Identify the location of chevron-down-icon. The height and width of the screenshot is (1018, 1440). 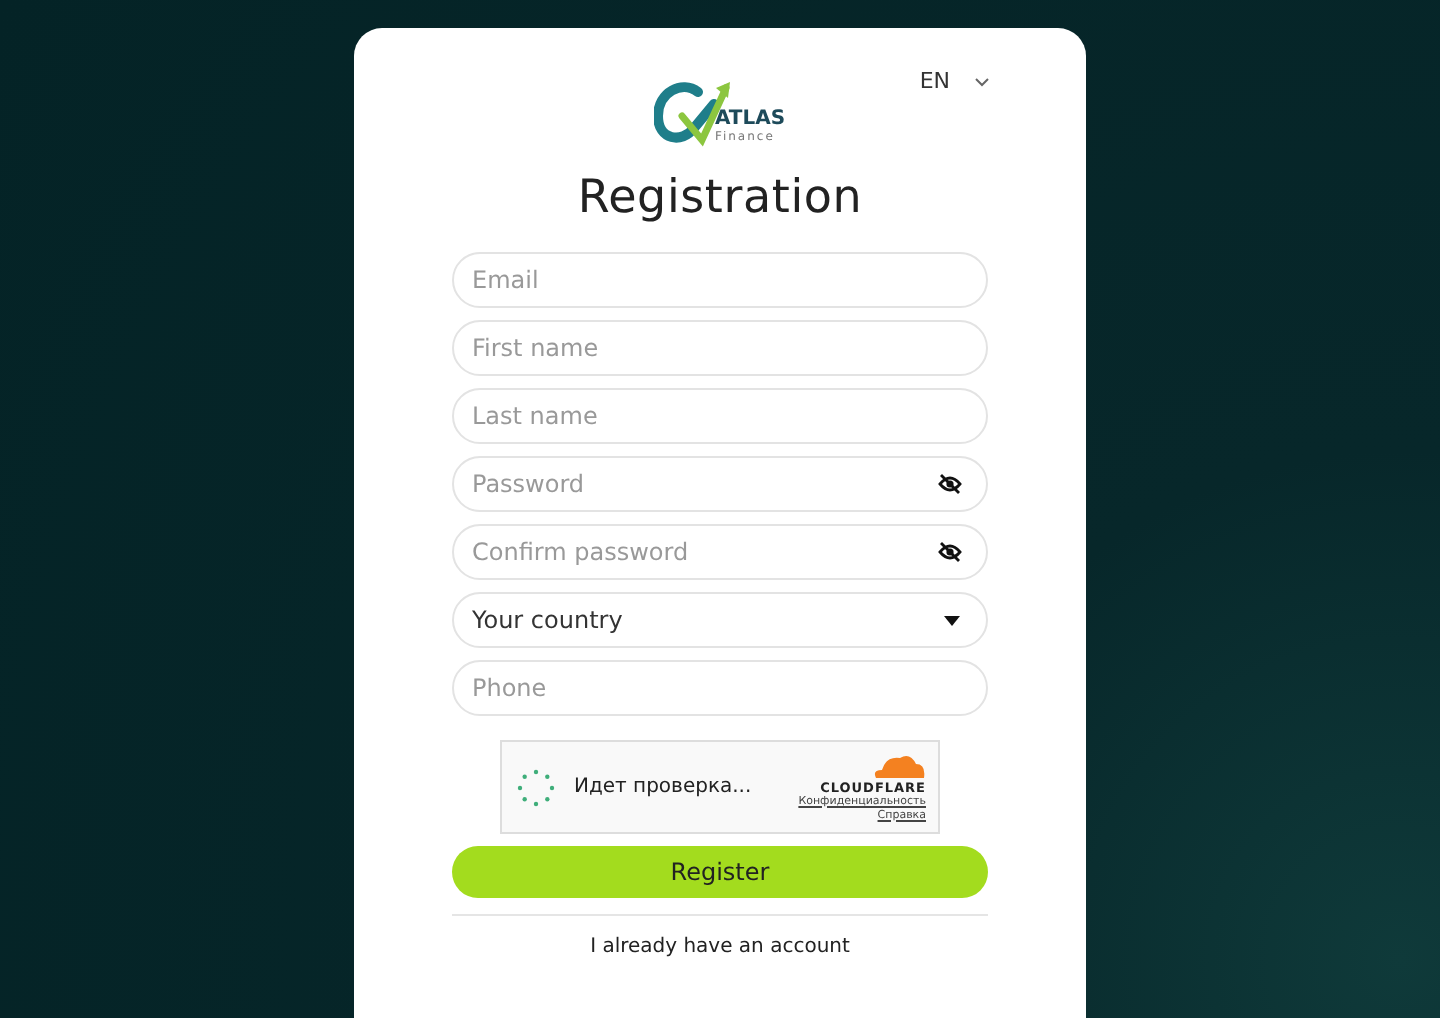
(982, 81).